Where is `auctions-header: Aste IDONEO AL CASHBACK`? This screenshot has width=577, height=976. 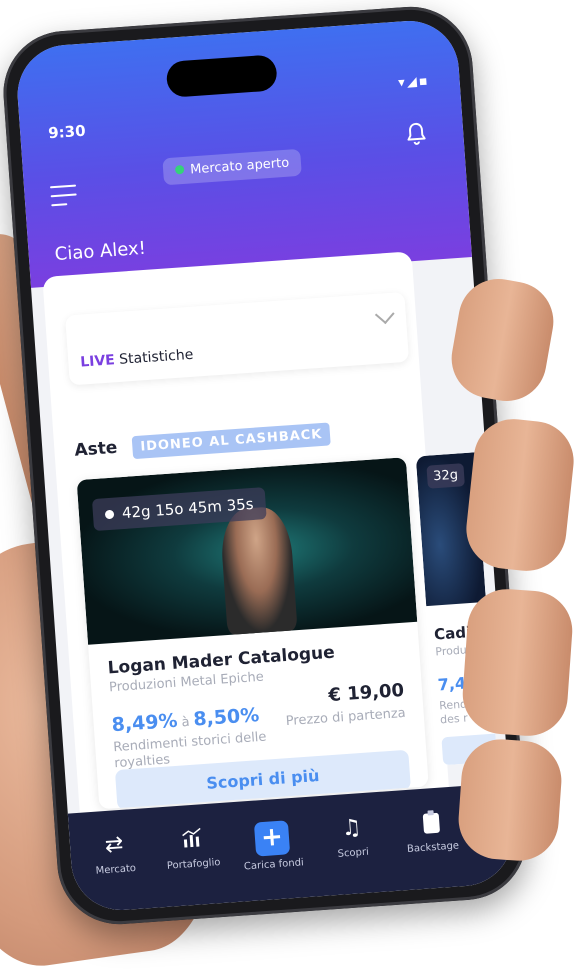 auctions-header: Aste IDONEO AL CASHBACK is located at coordinates (202, 442).